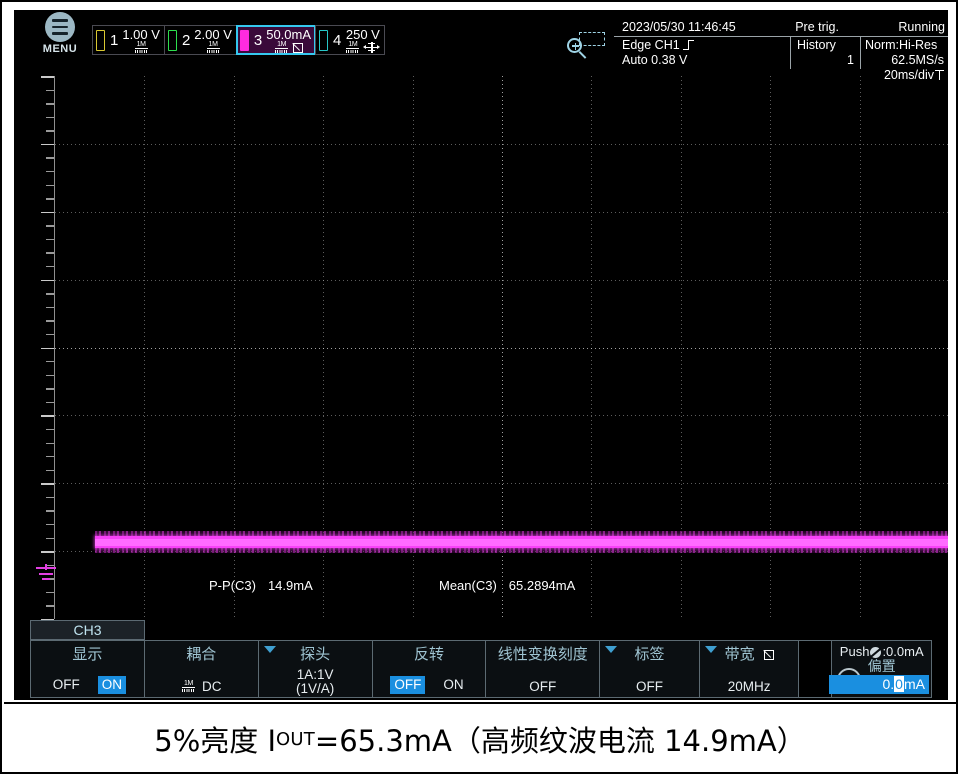 This screenshot has width=958, height=774. Describe the element at coordinates (543, 669) in the screenshot. I see `menu-item-linear-scale: 线性变换刻度 OFF` at that location.